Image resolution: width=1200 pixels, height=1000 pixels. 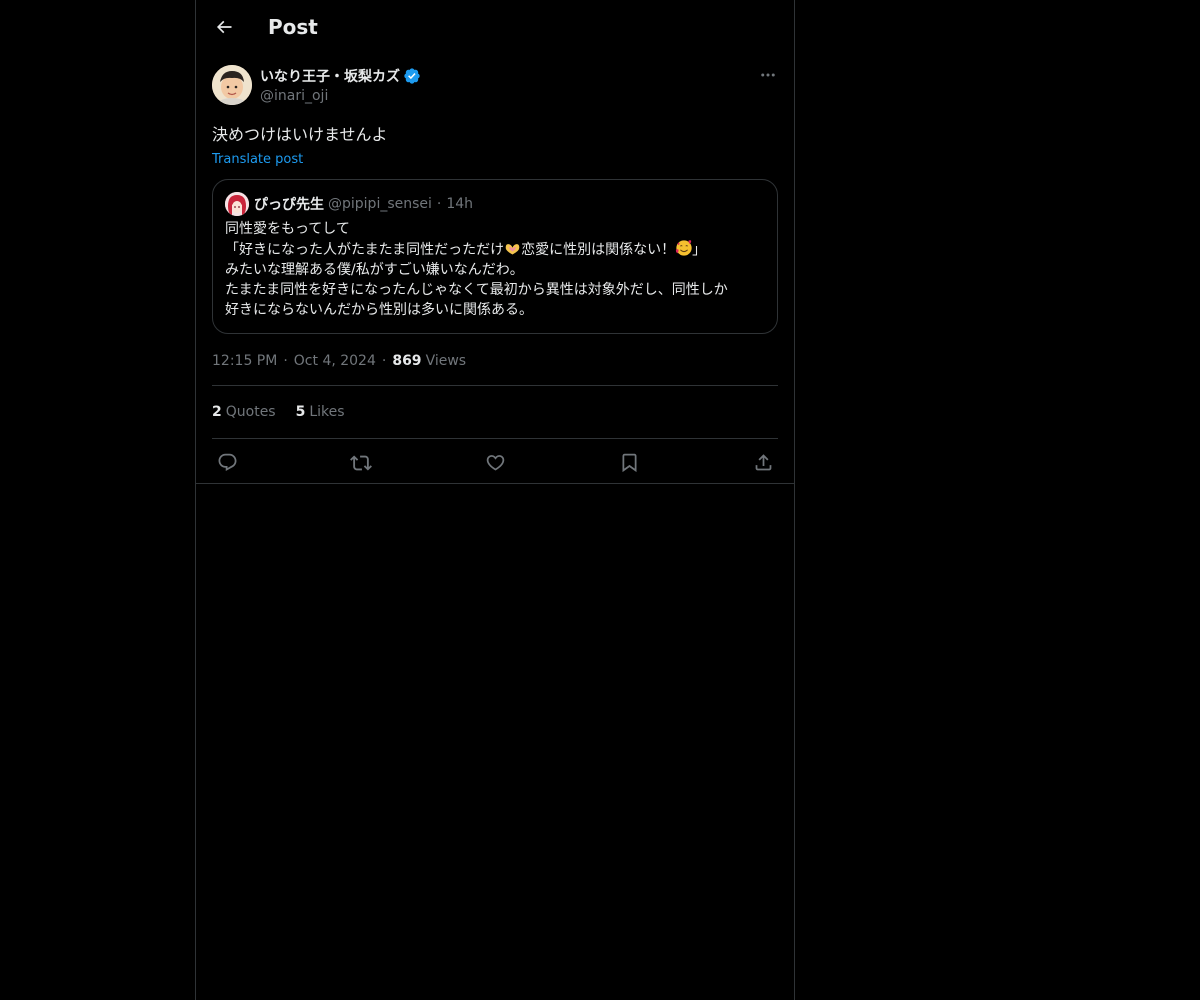 I want to click on likes-count: 5, so click(x=300, y=412).